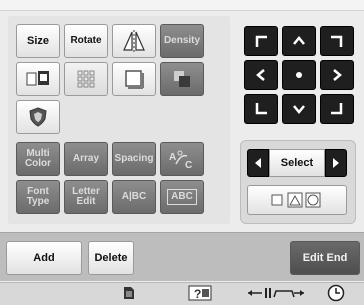 The height and width of the screenshot is (305, 364). I want to click on mirror-flip-icon, so click(134, 41).